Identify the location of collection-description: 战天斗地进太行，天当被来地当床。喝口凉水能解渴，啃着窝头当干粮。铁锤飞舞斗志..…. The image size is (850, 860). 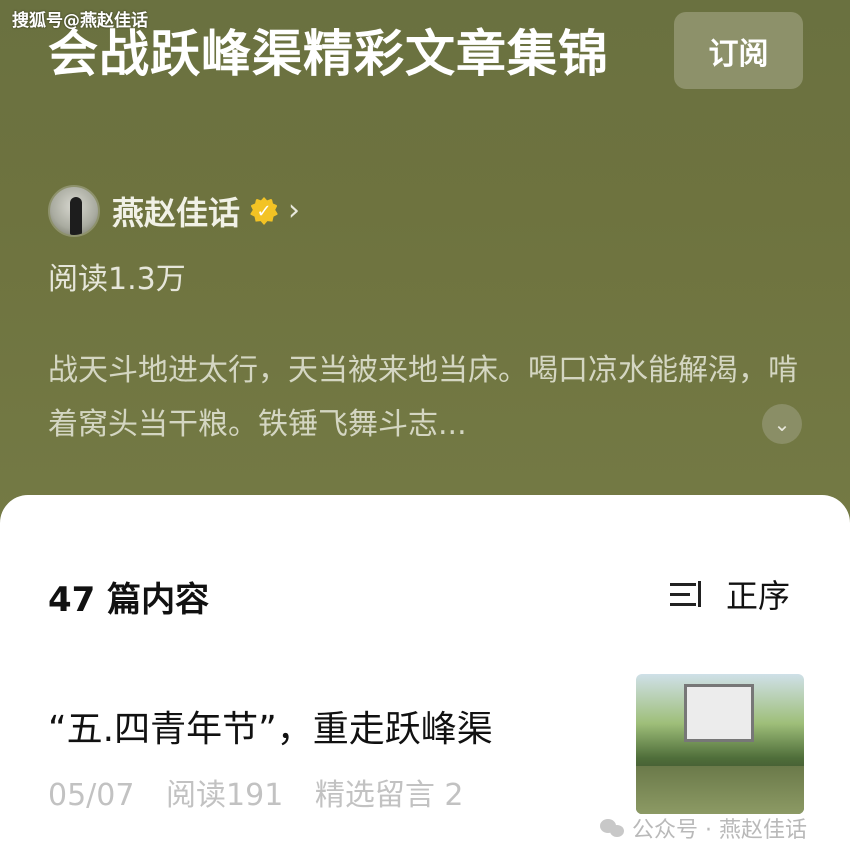
(423, 397).